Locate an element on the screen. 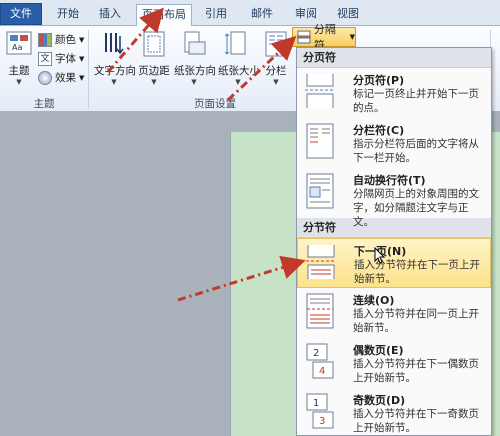 This screenshot has height=436, width=500. continuous-icon is located at coordinates (320, 311).